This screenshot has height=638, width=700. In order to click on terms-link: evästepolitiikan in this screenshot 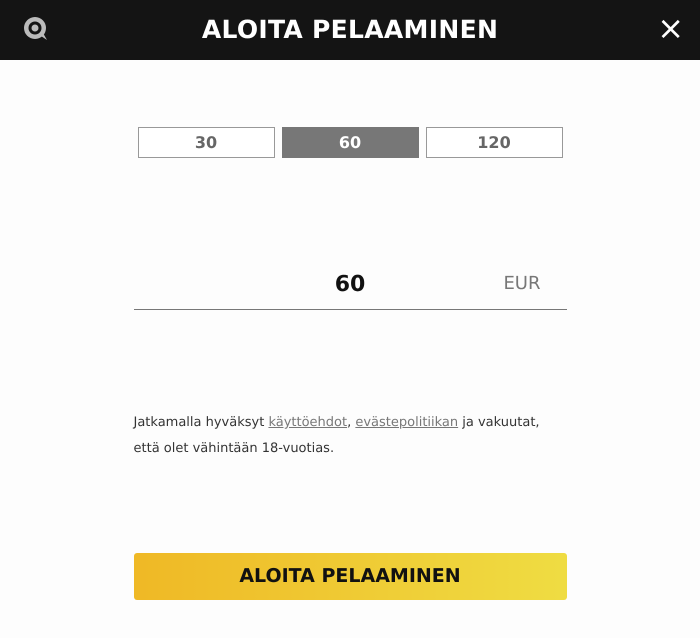, I will do `click(406, 422)`.